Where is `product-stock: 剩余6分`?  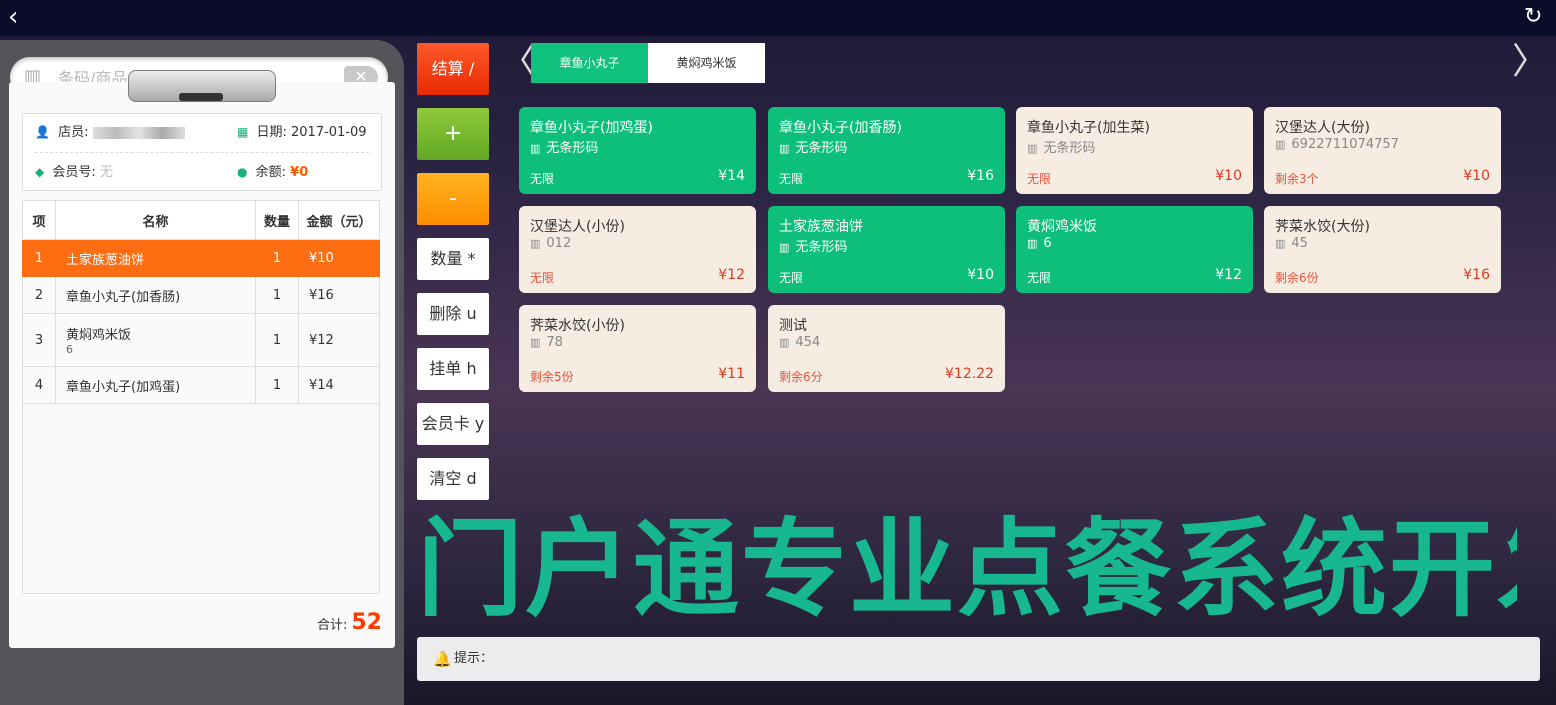
product-stock: 剩余6分 is located at coordinates (801, 377).